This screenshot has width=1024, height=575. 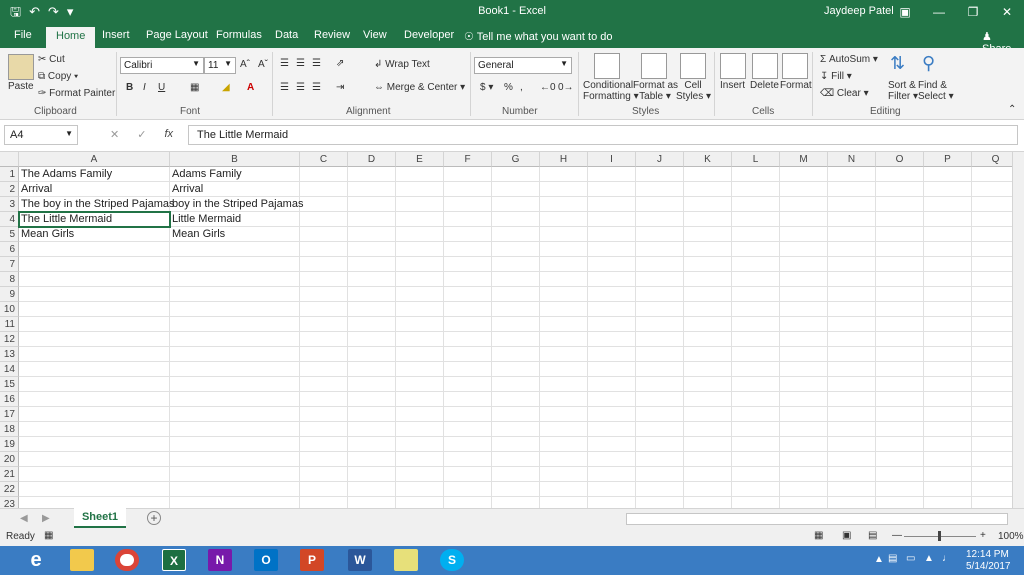 What do you see at coordinates (654, 66) in the screenshot?
I see `format-as-table-icon` at bounding box center [654, 66].